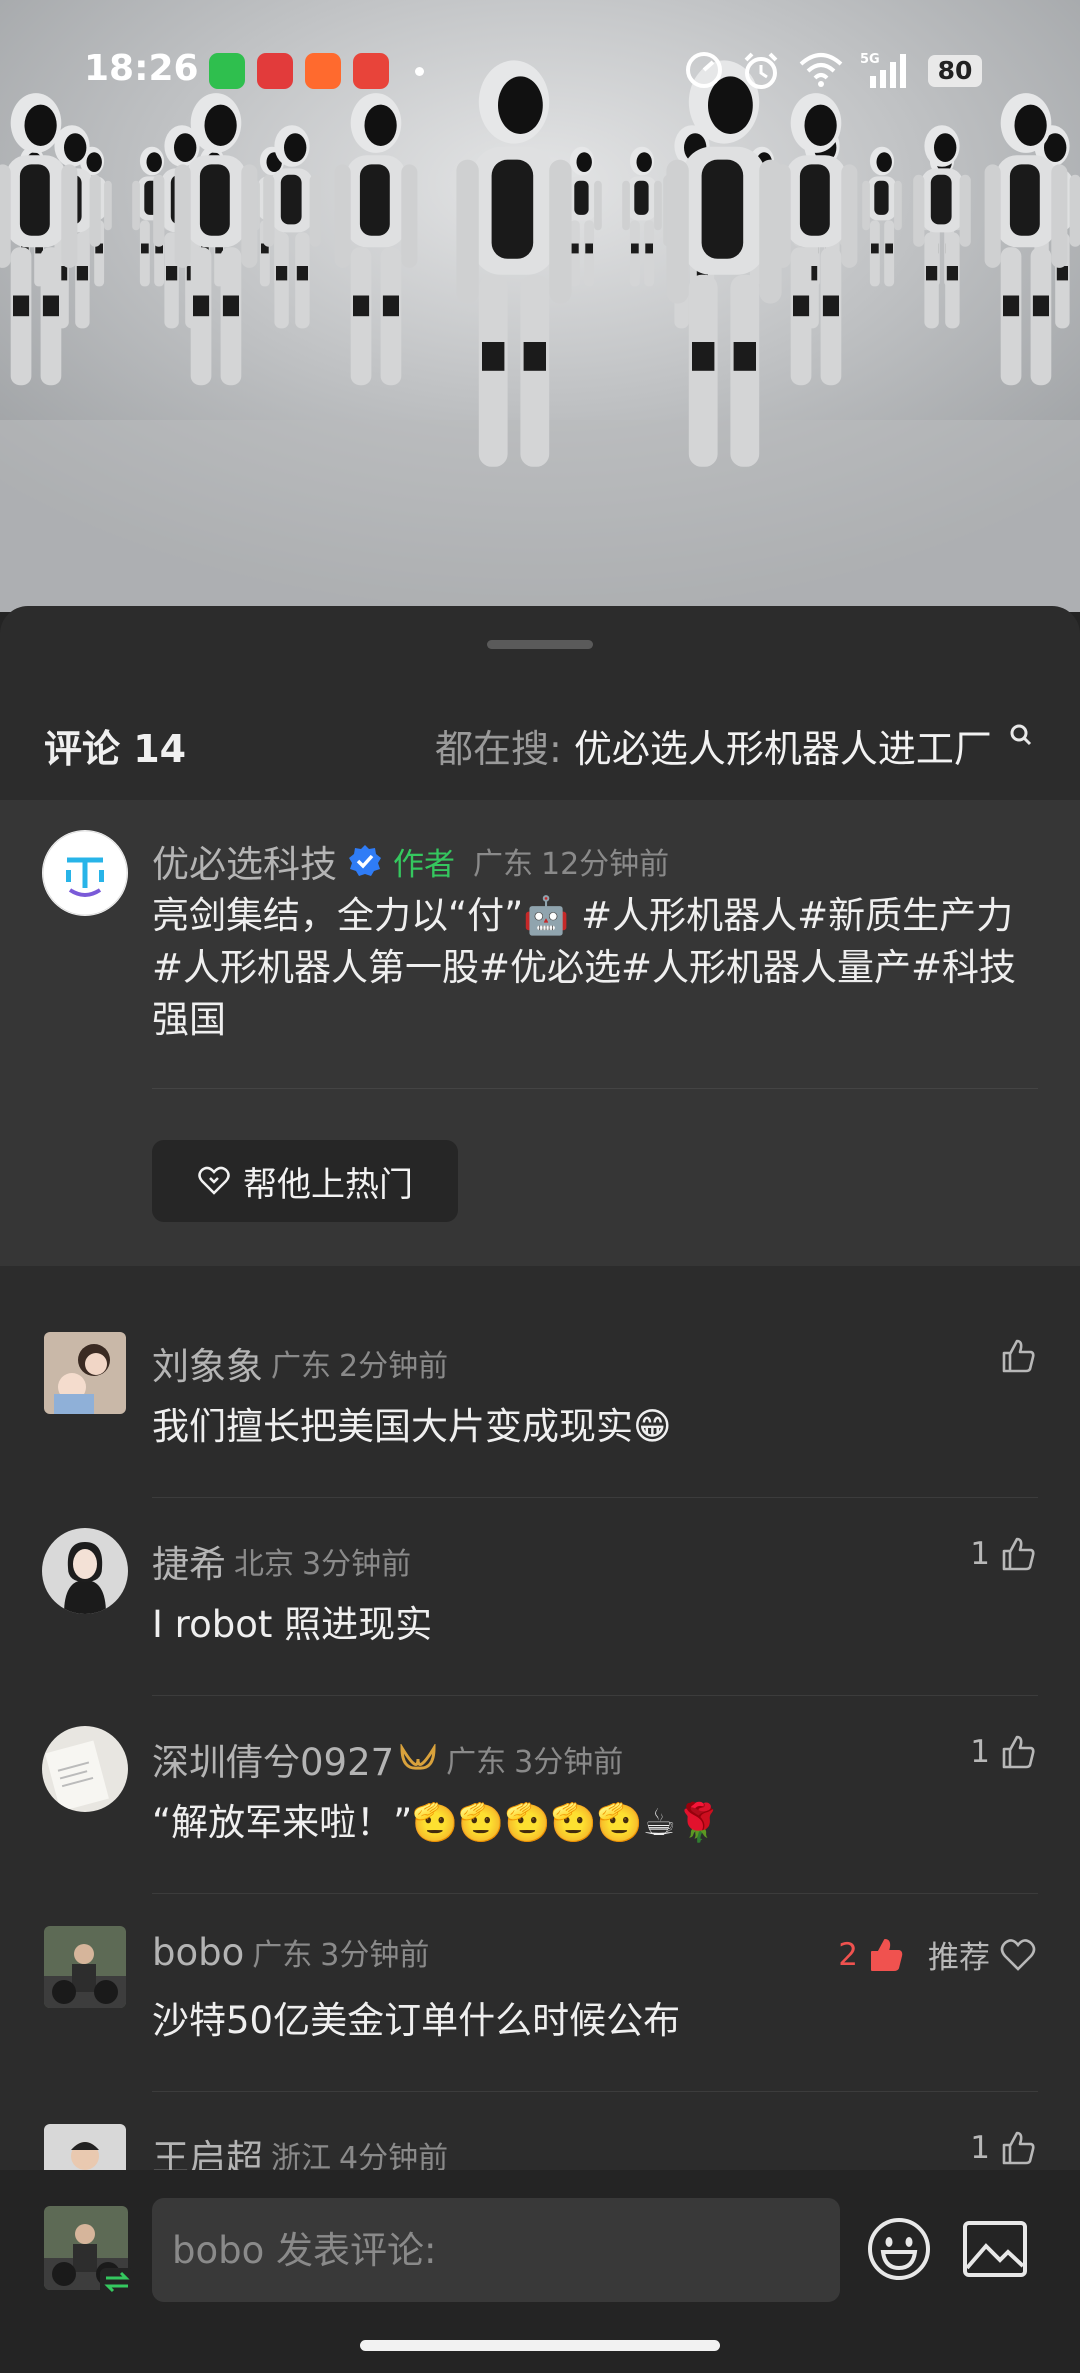  What do you see at coordinates (1021, 735) in the screenshot?
I see `search-icon` at bounding box center [1021, 735].